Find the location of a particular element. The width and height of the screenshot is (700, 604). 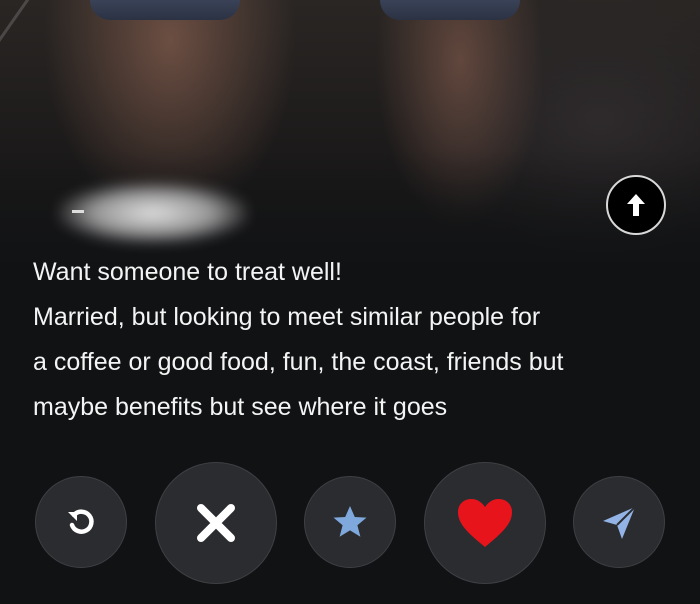

star-icon is located at coordinates (350, 521).